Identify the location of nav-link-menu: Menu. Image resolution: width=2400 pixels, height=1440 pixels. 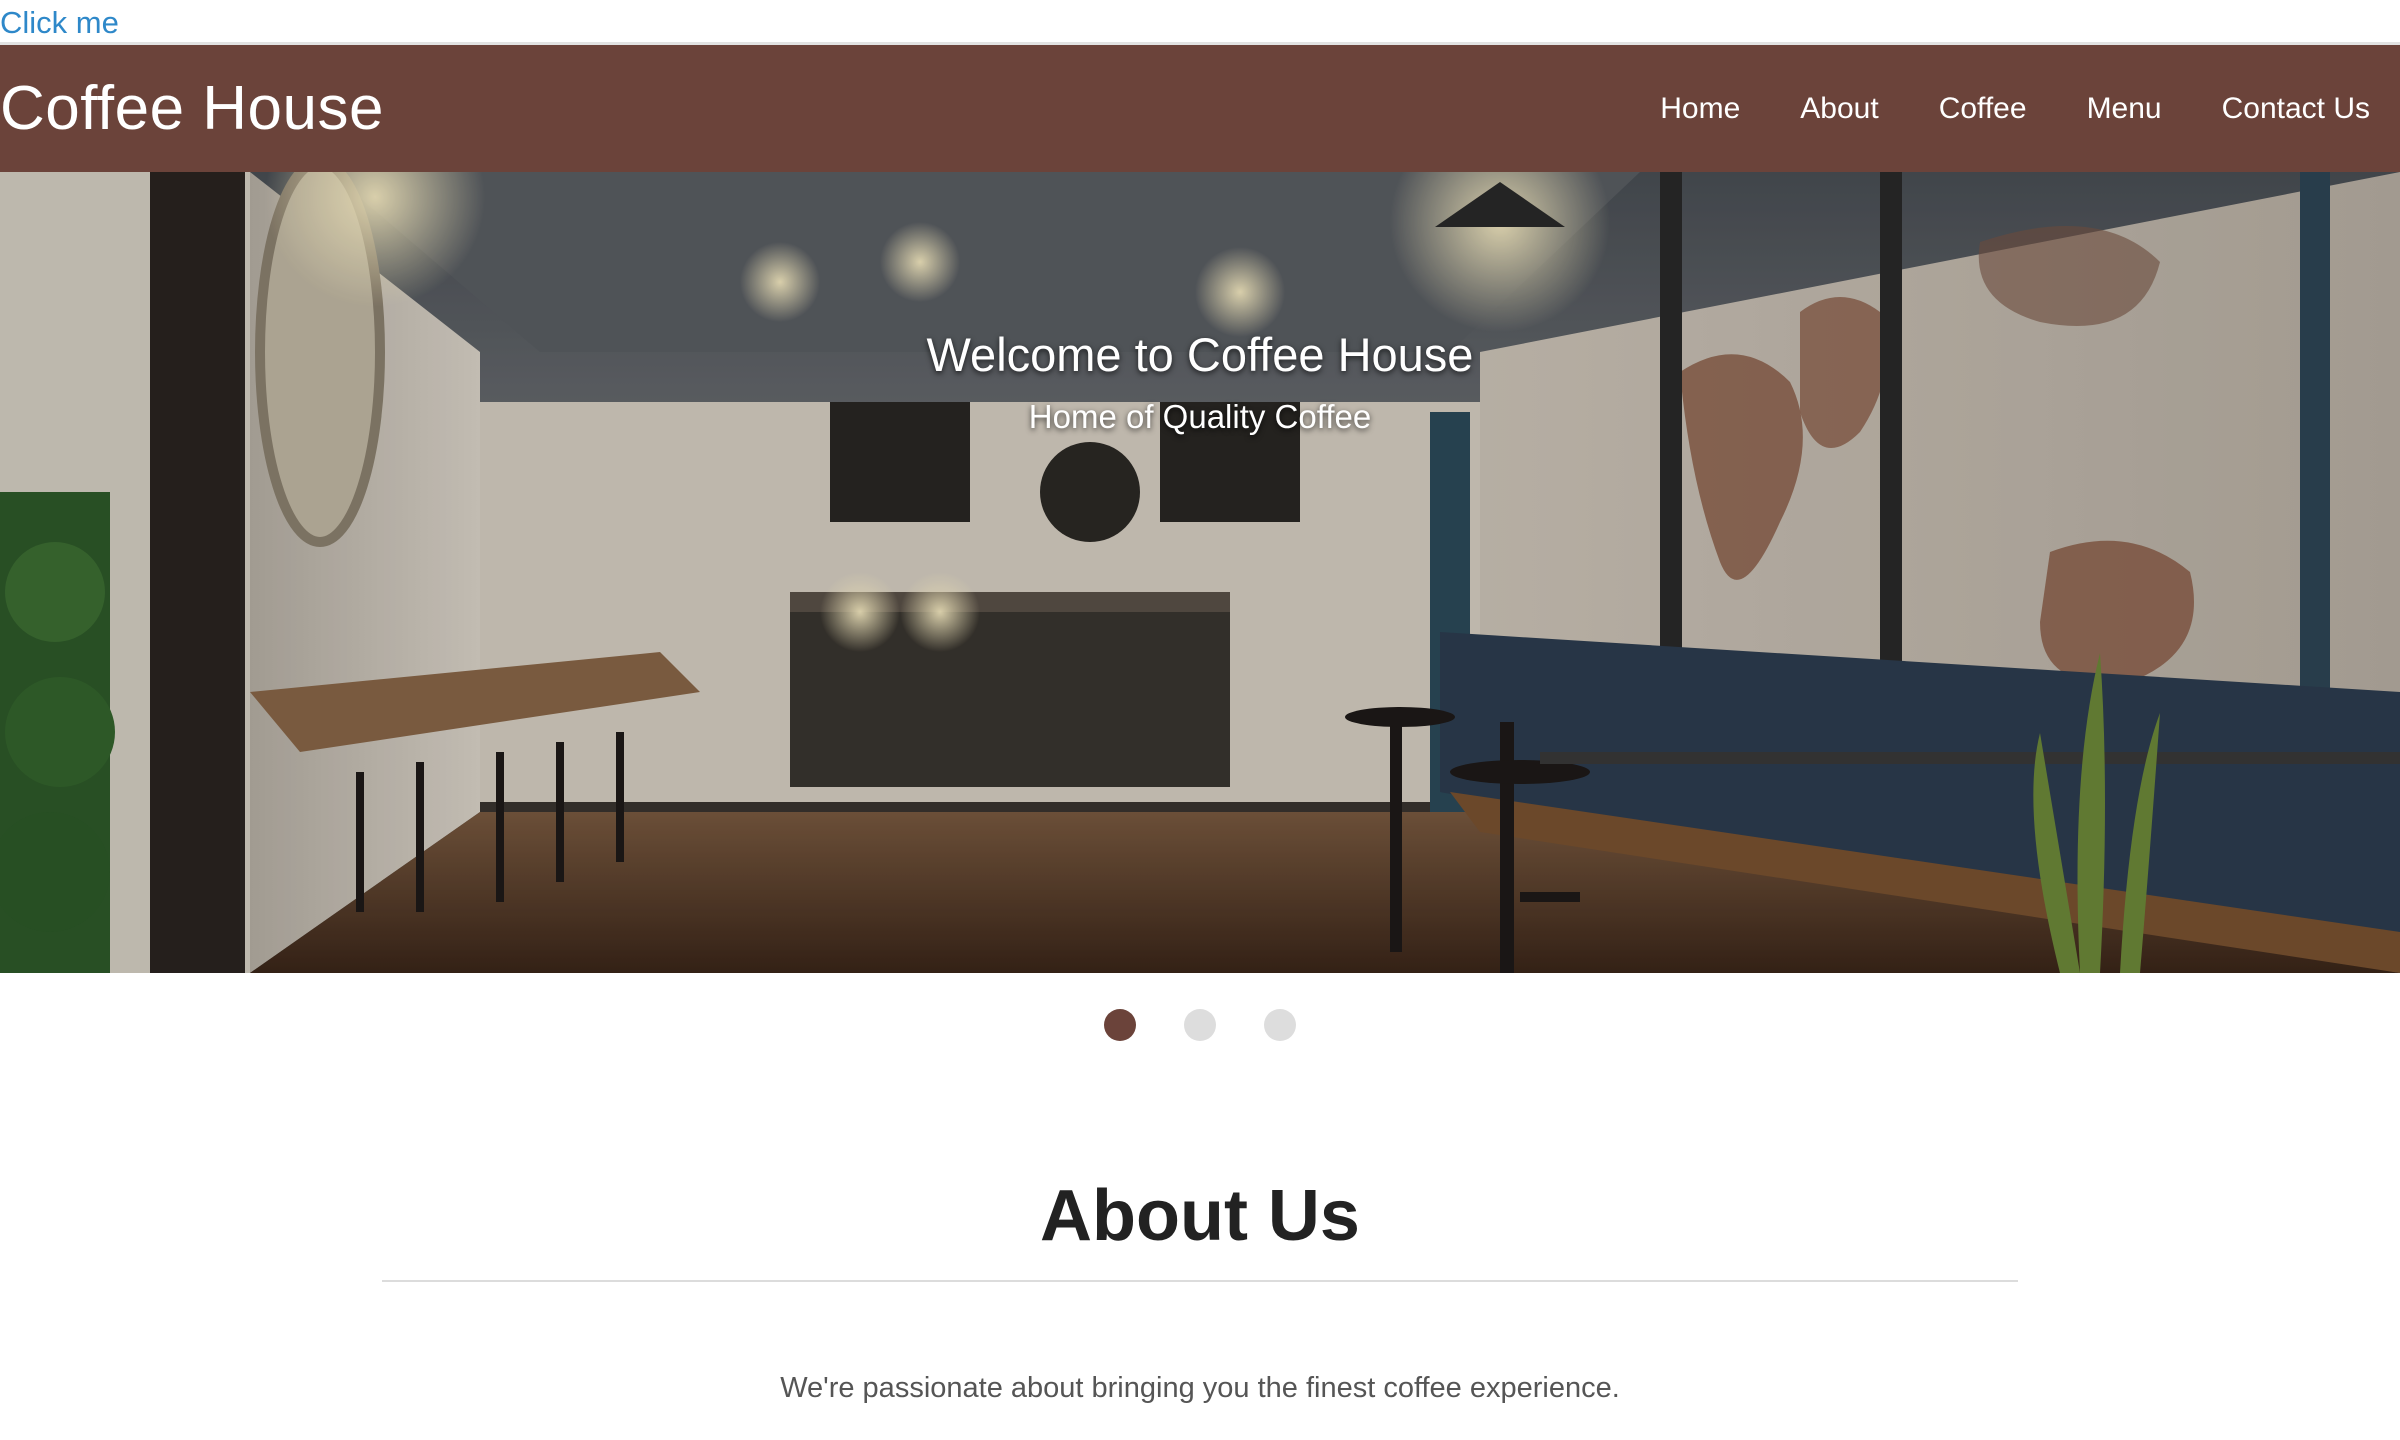
(2124, 108).